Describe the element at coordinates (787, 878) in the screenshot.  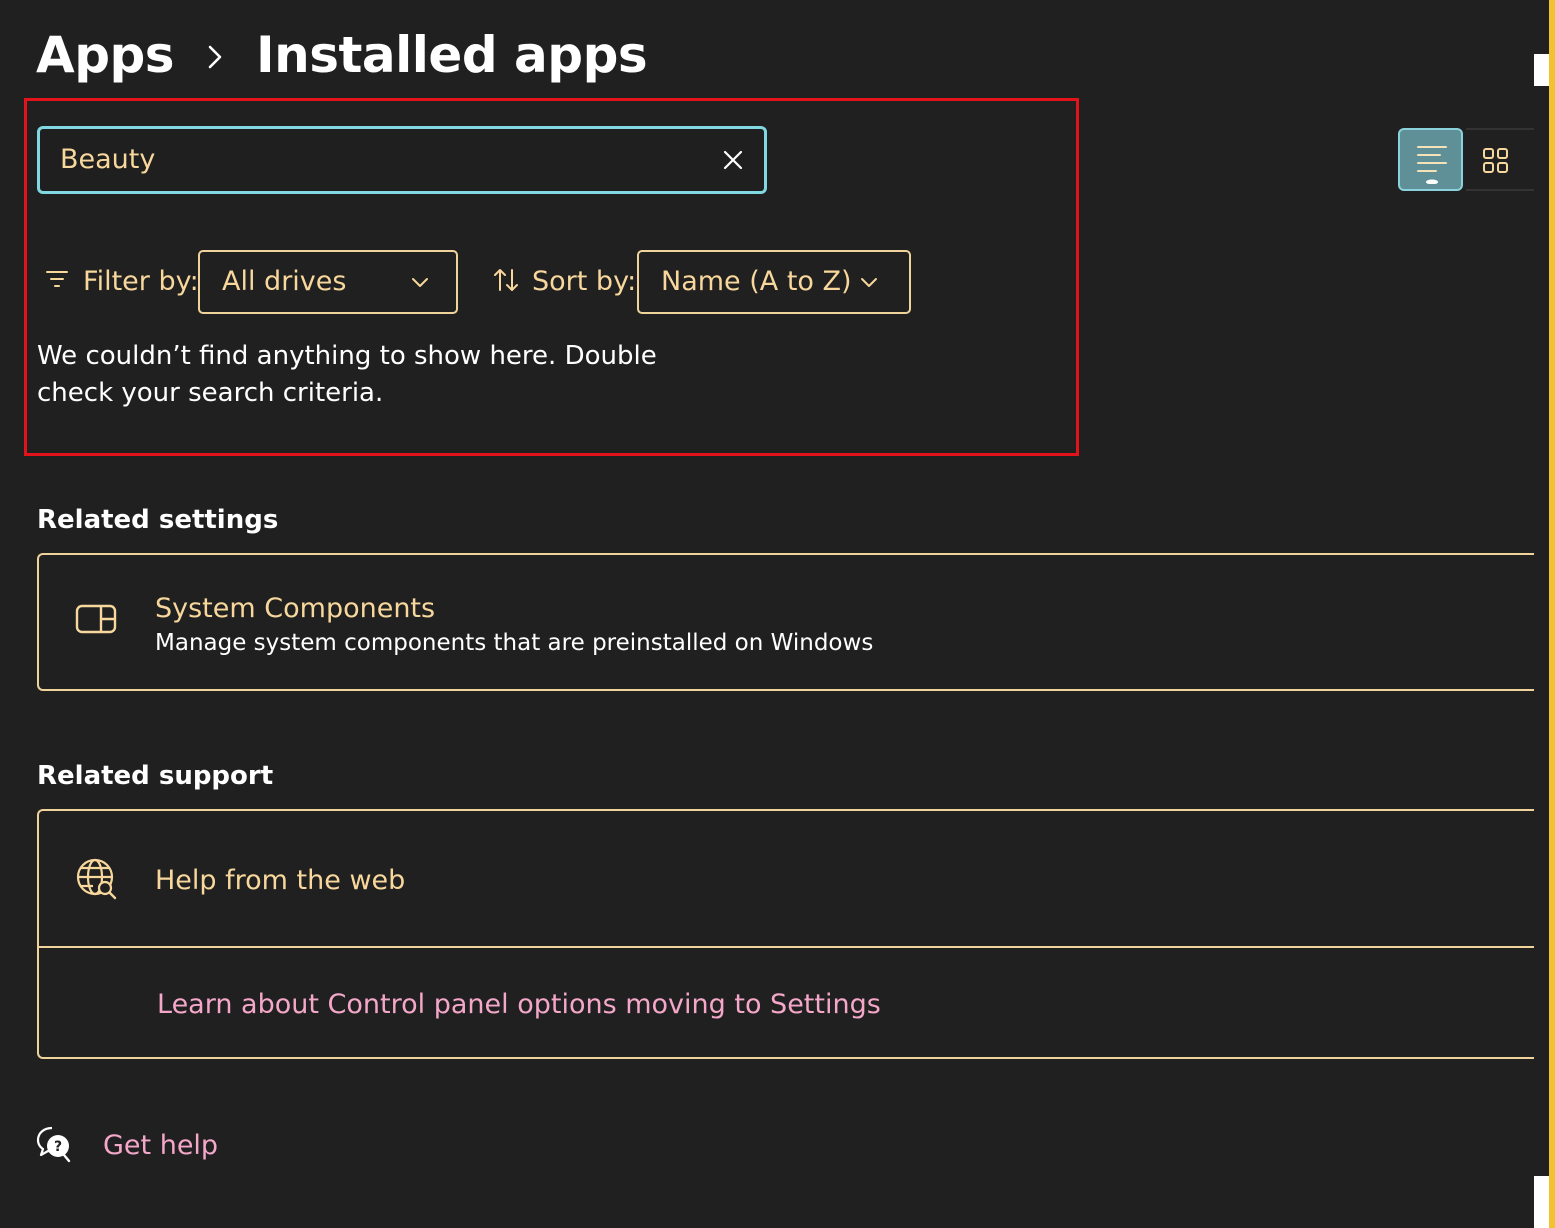
I see `help-from-web-row: Help from the web` at that location.